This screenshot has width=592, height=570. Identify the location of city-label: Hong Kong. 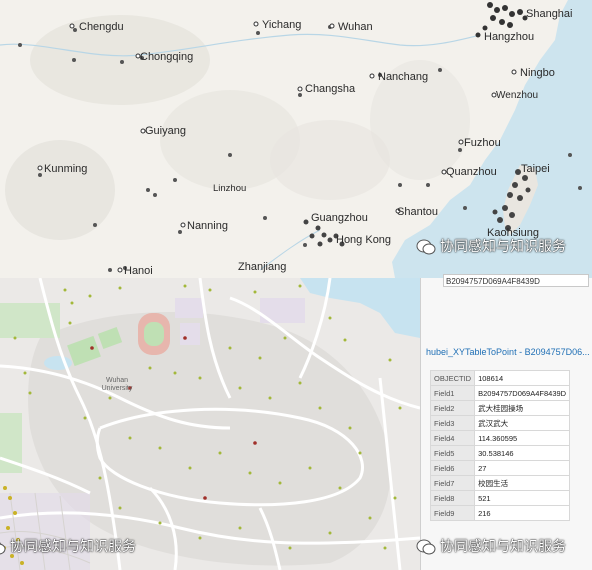
(363, 240).